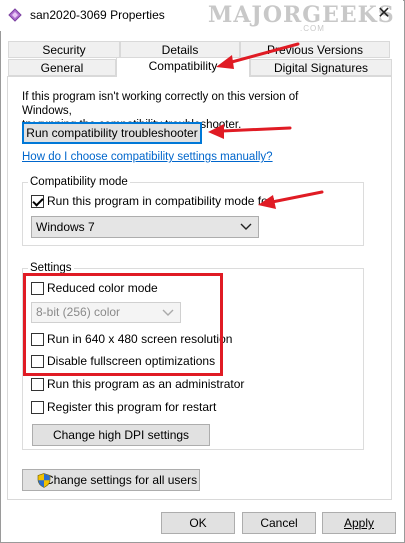 The width and height of the screenshot is (405, 543). I want to click on arrow-to-compat-tab, so click(263, 53).